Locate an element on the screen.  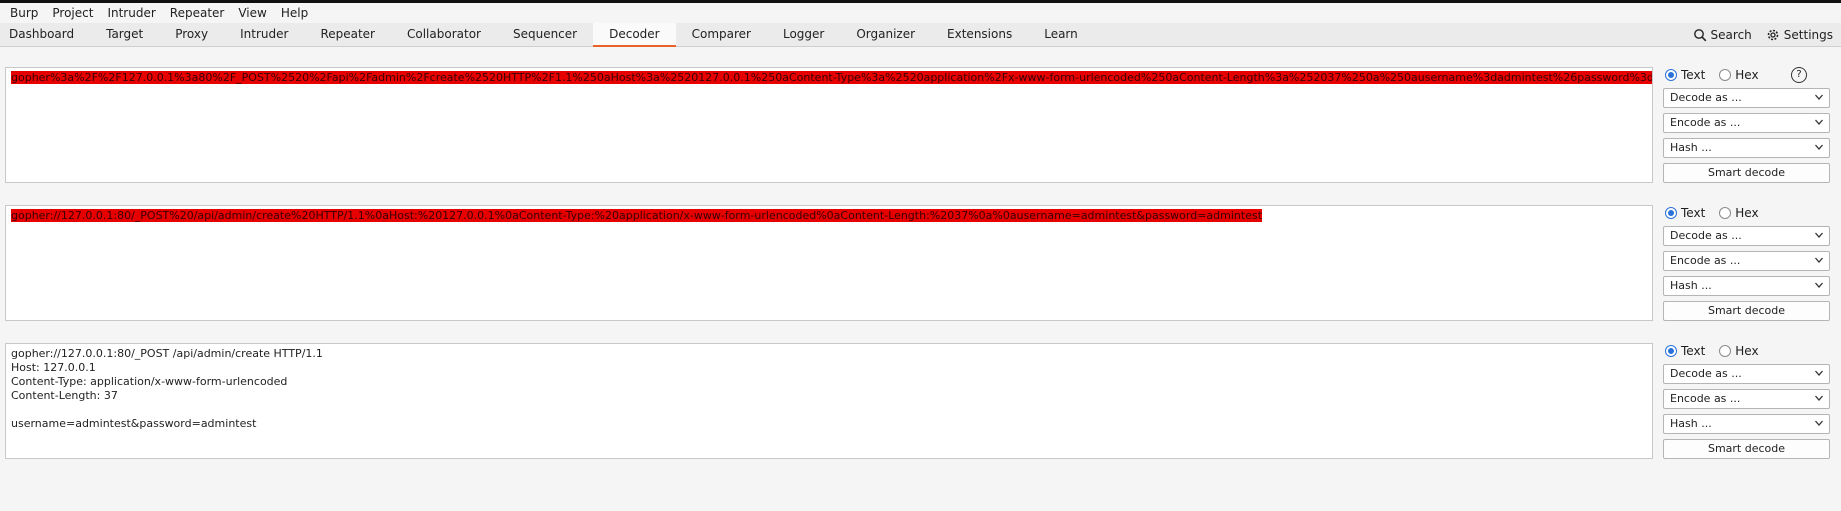
tab-sequencer: Sequencer is located at coordinates (545, 34).